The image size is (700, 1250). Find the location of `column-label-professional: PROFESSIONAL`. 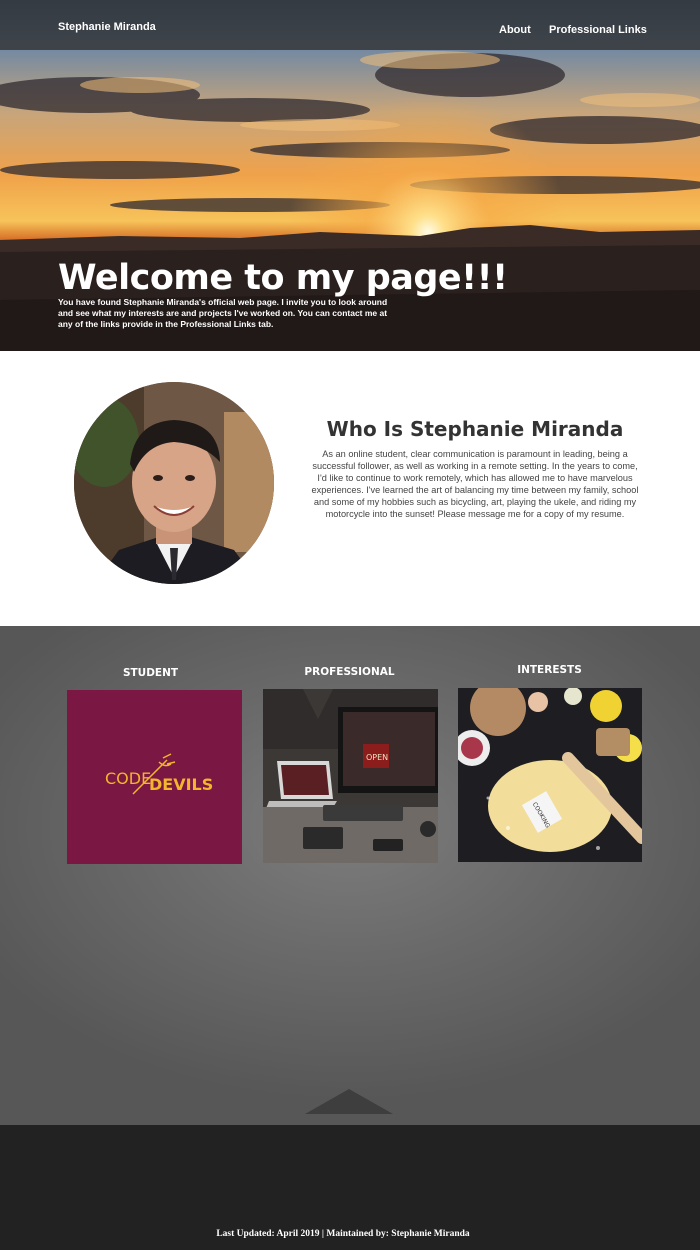

column-label-professional: PROFESSIONAL is located at coordinates (349, 672).